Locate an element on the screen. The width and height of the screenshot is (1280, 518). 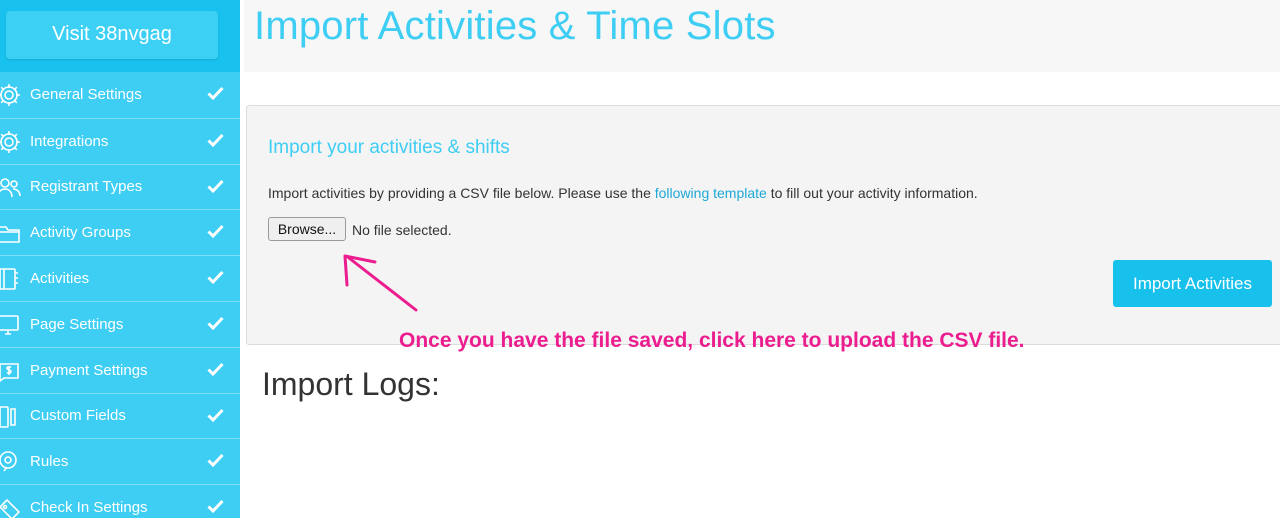
import-activities-button: Import Activities is located at coordinates (1192, 283).